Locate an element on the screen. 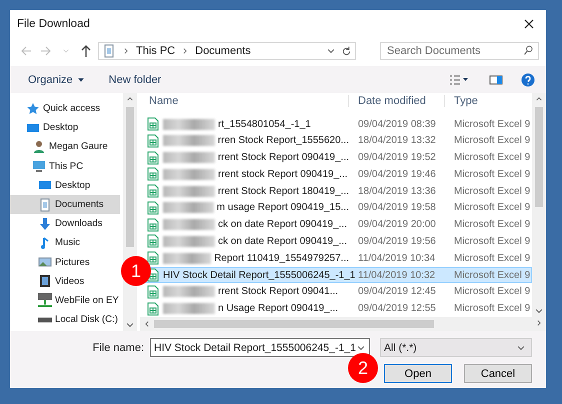  pane-icon is located at coordinates (496, 79).